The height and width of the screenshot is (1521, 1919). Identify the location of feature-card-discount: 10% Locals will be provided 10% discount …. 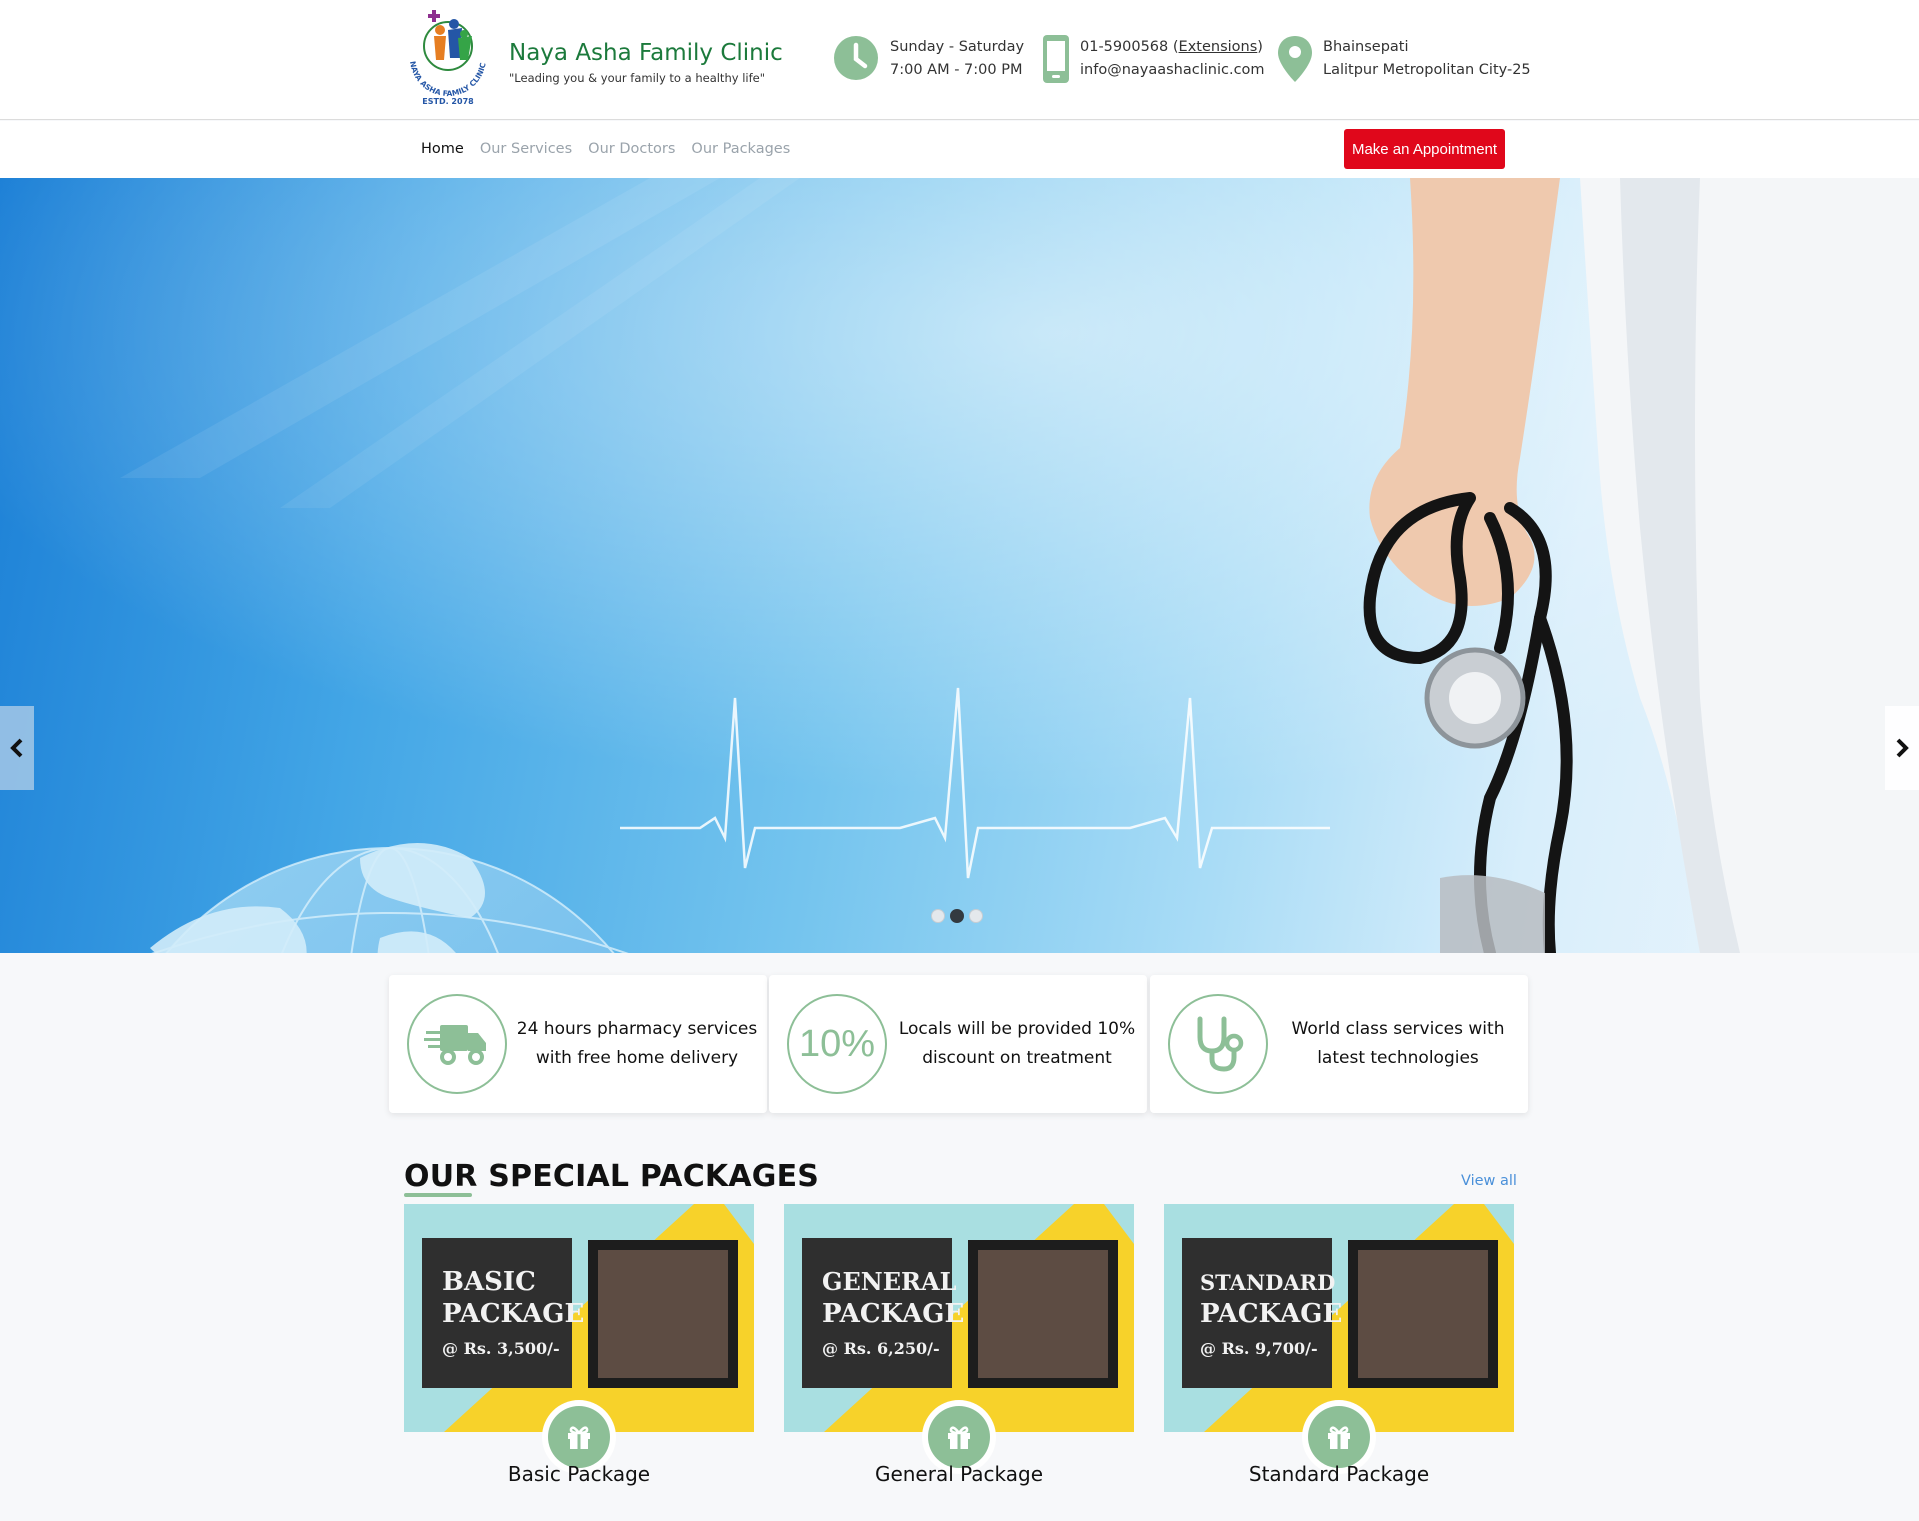
(958, 1044).